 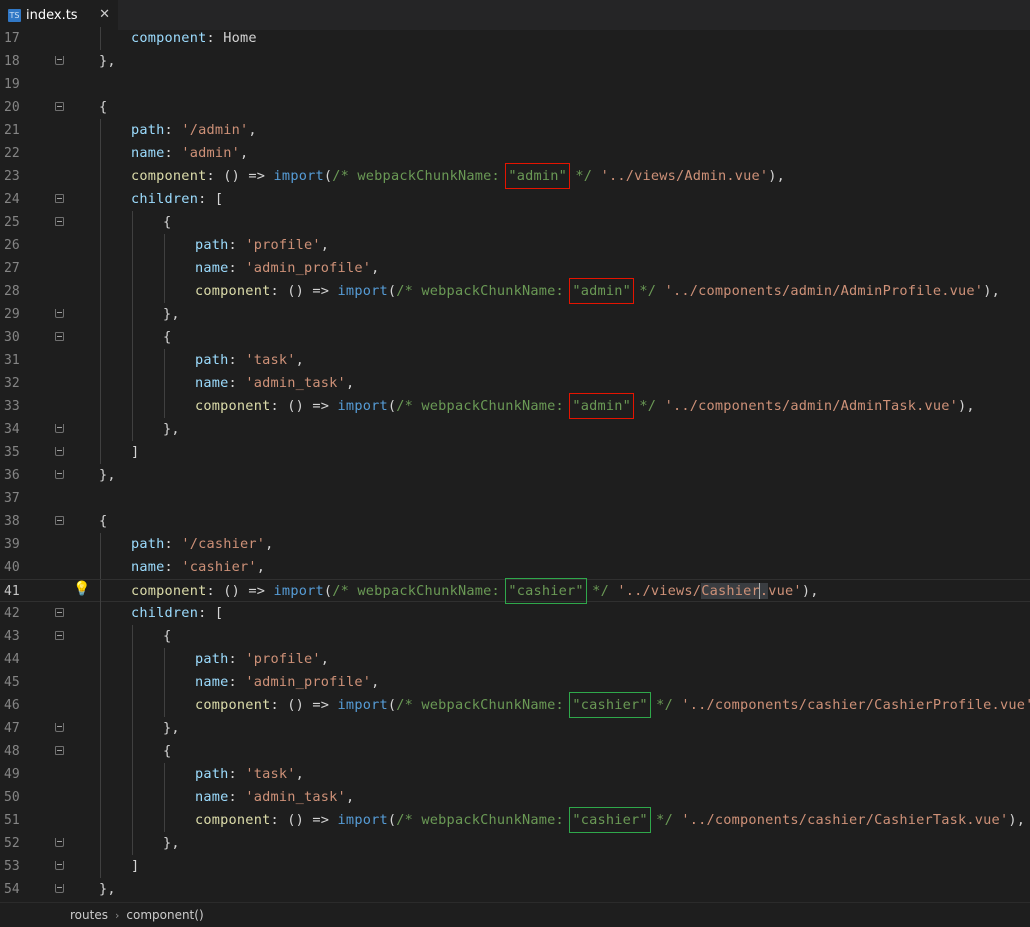 What do you see at coordinates (212, 774) in the screenshot?
I see `code-token: path` at bounding box center [212, 774].